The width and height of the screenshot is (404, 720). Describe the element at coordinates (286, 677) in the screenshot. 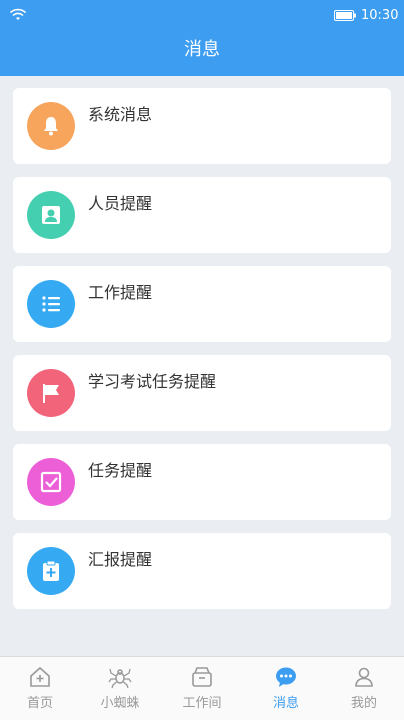

I see `chat-bubble-icon` at that location.